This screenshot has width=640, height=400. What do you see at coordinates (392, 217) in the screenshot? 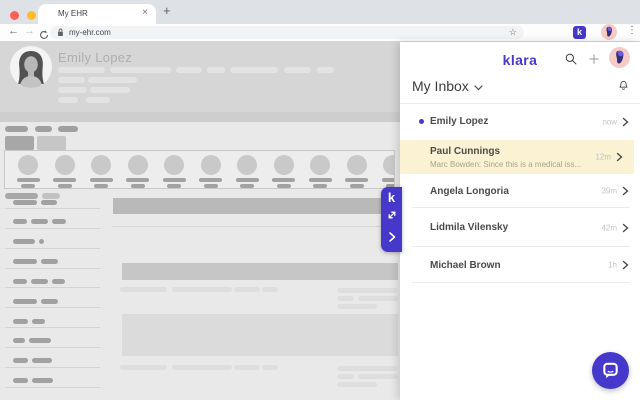
I see `expand-icon` at bounding box center [392, 217].